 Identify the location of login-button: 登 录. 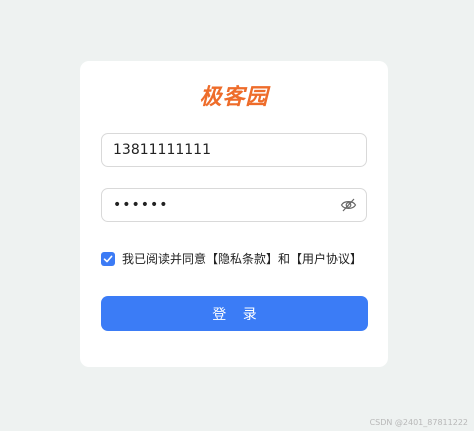
(234, 313).